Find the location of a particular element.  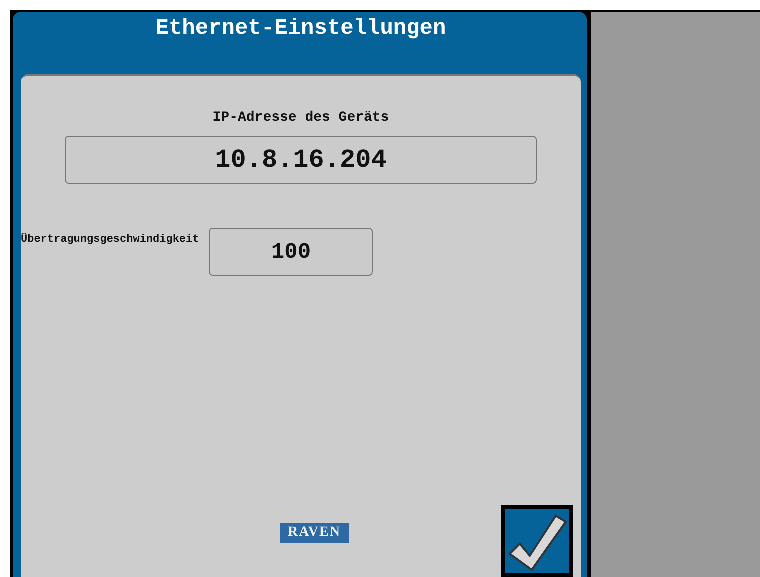

field-label: IP-Adresse des Geräts is located at coordinates (301, 118).